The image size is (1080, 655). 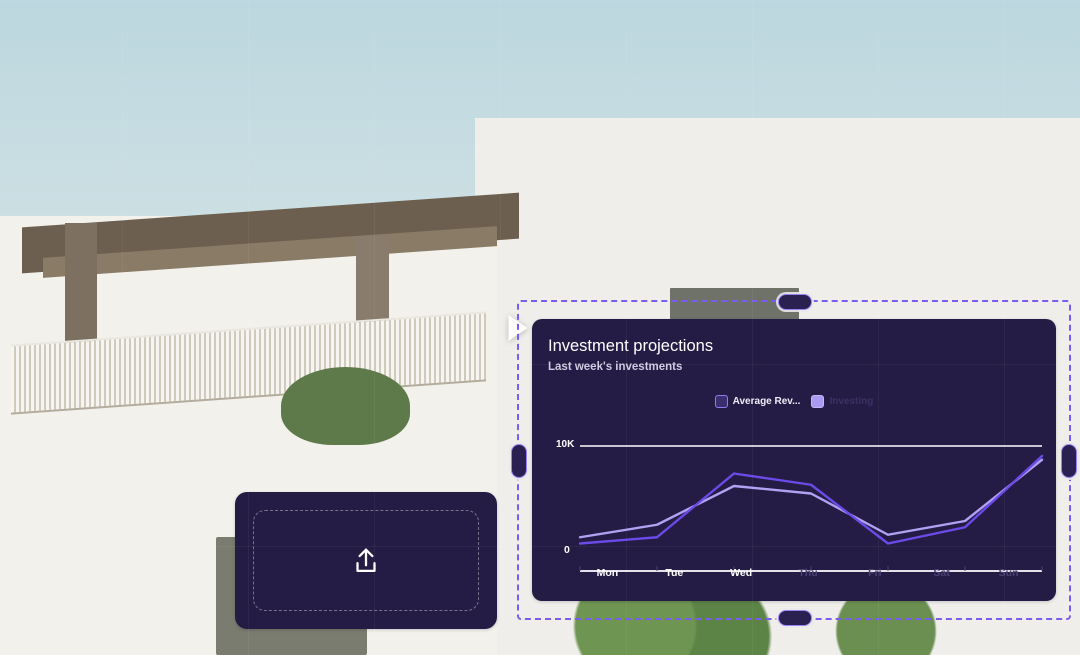 What do you see at coordinates (519, 461) in the screenshot?
I see `resize-handle-left` at bounding box center [519, 461].